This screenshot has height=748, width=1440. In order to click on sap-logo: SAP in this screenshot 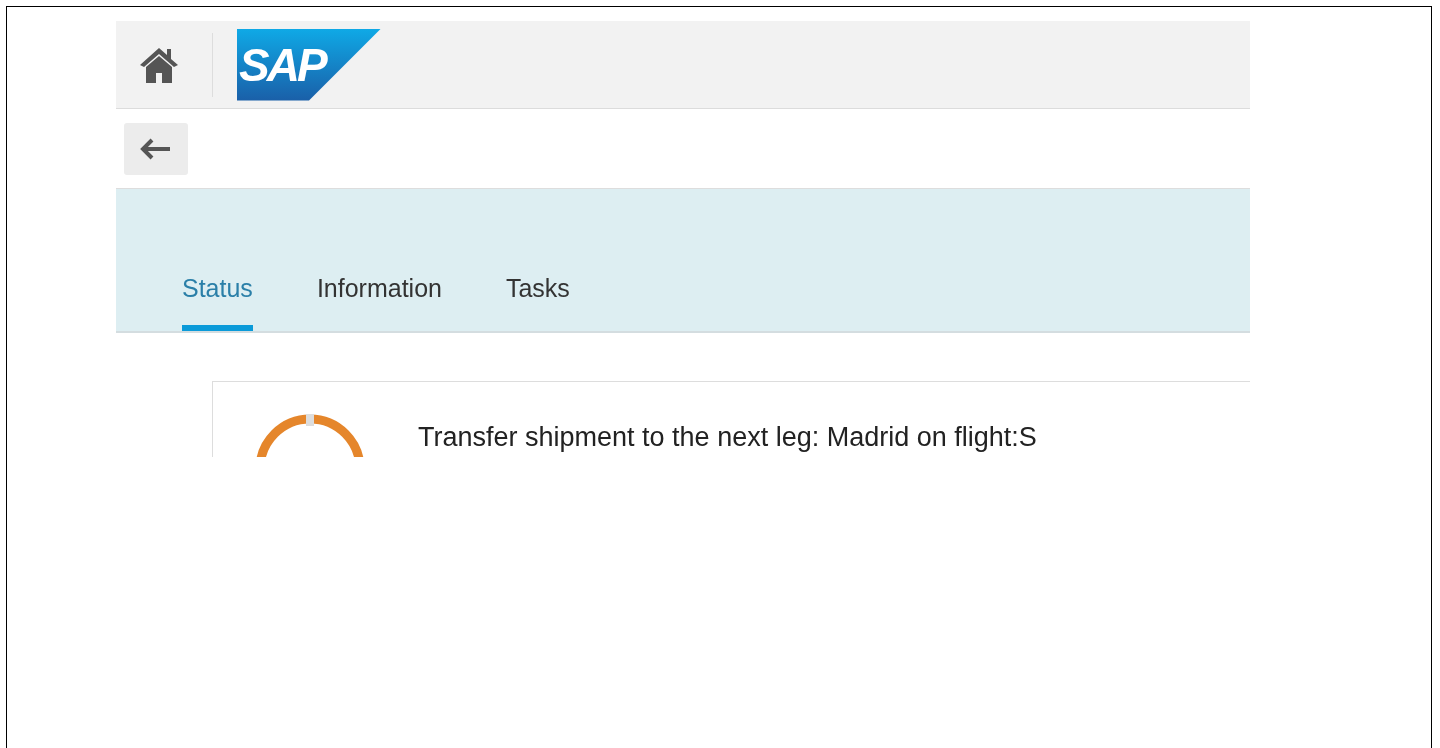, I will do `click(309, 64)`.